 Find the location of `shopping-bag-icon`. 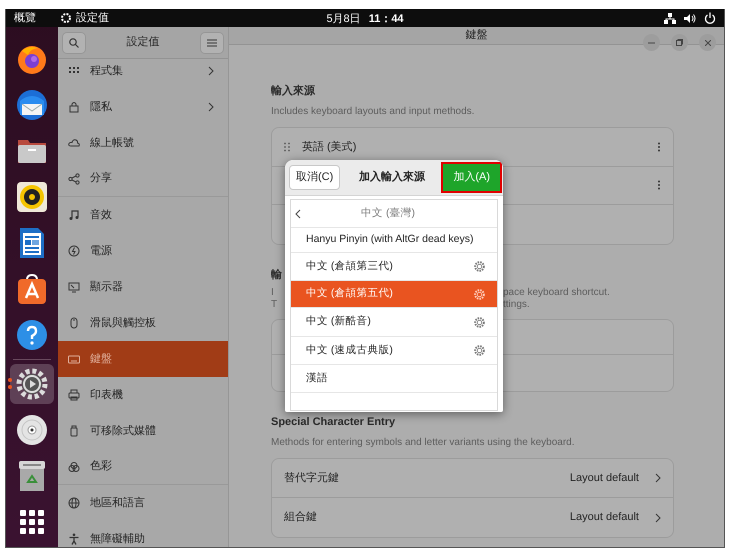

shopping-bag-icon is located at coordinates (32, 289).